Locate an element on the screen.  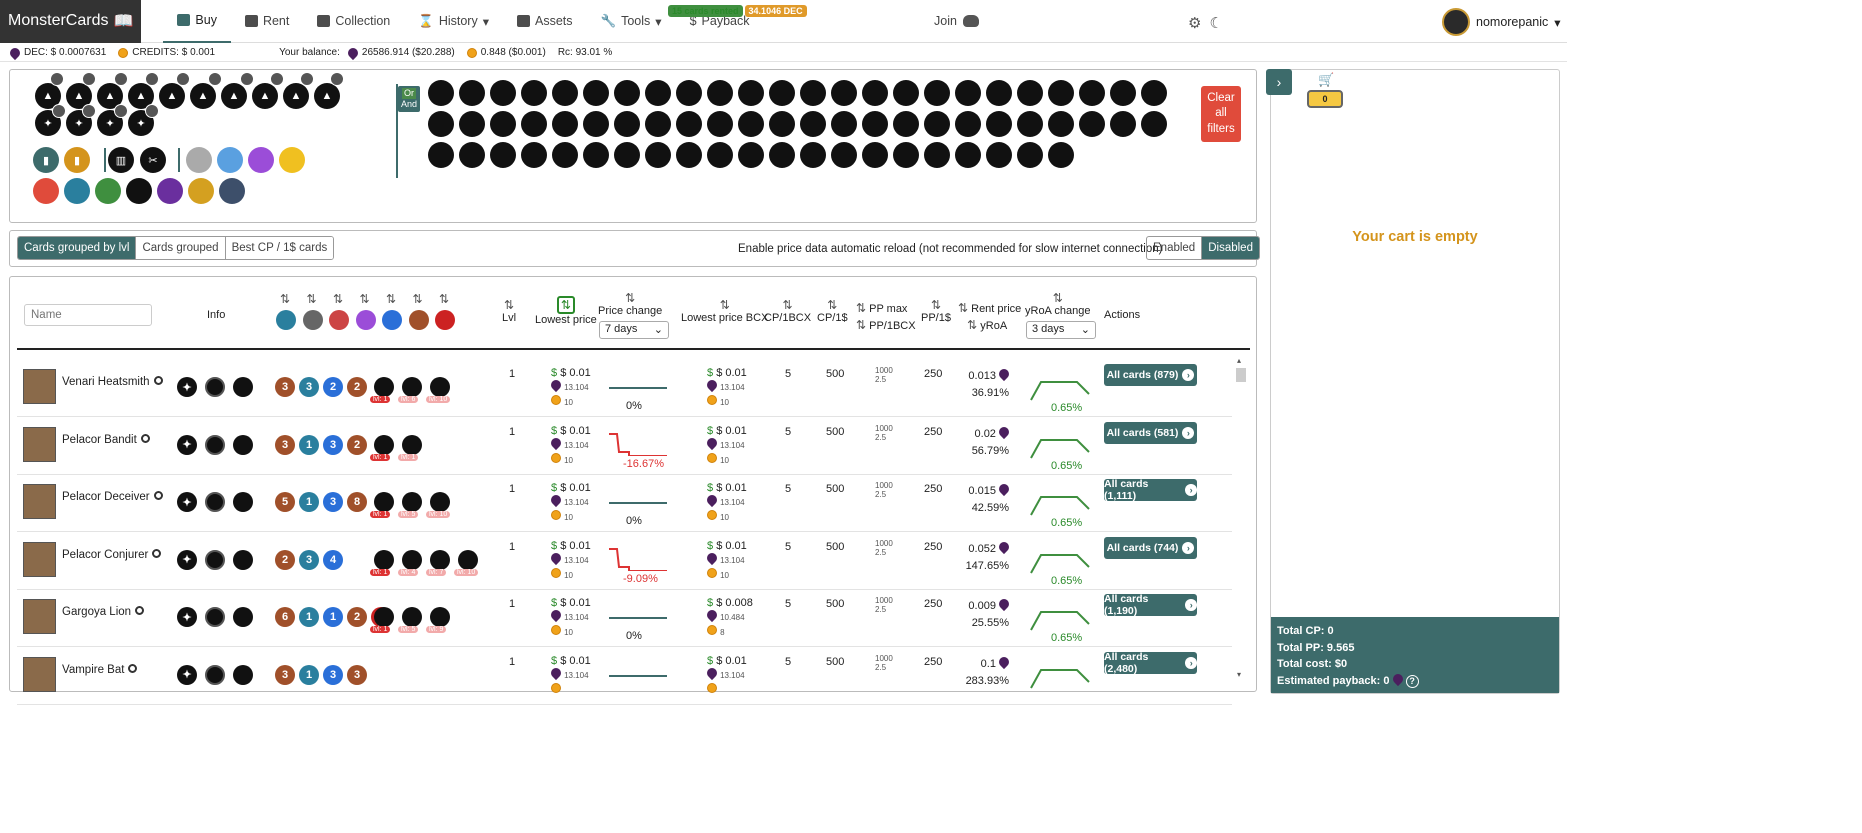
card-name: Pelacor Conjurer is located at coordinates (112, 554).